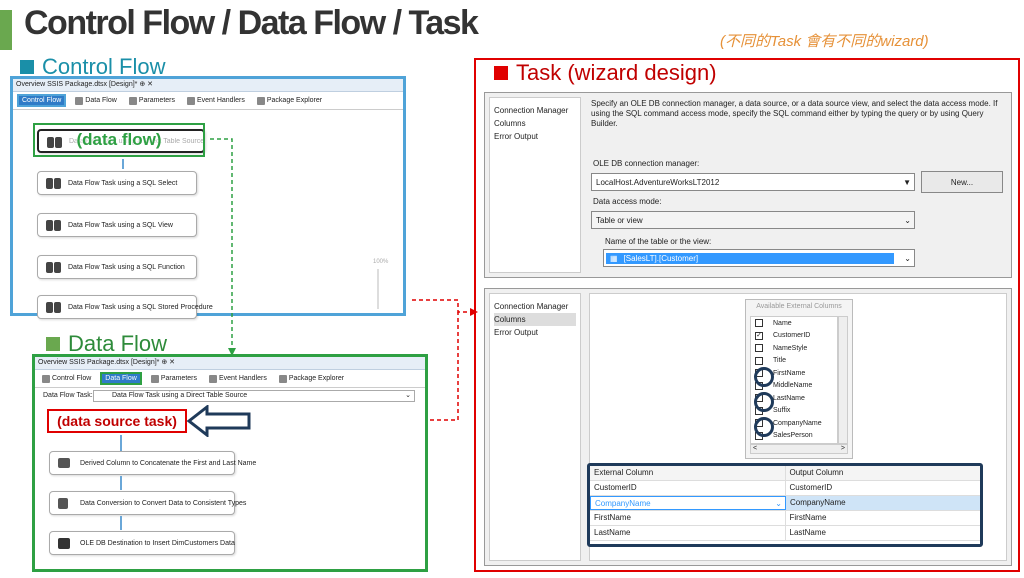 The image size is (1024, 578). I want to click on list-item: ✓ CustomerID, so click(794, 336).